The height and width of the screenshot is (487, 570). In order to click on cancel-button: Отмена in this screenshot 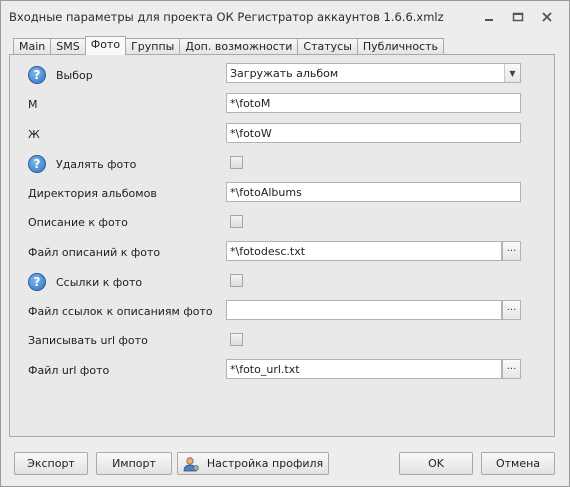, I will do `click(518, 463)`.